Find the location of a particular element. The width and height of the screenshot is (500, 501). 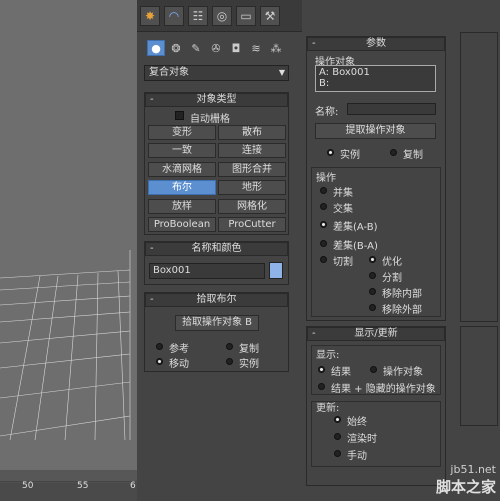

rollout-header: - 显示/更新 is located at coordinates (376, 334).